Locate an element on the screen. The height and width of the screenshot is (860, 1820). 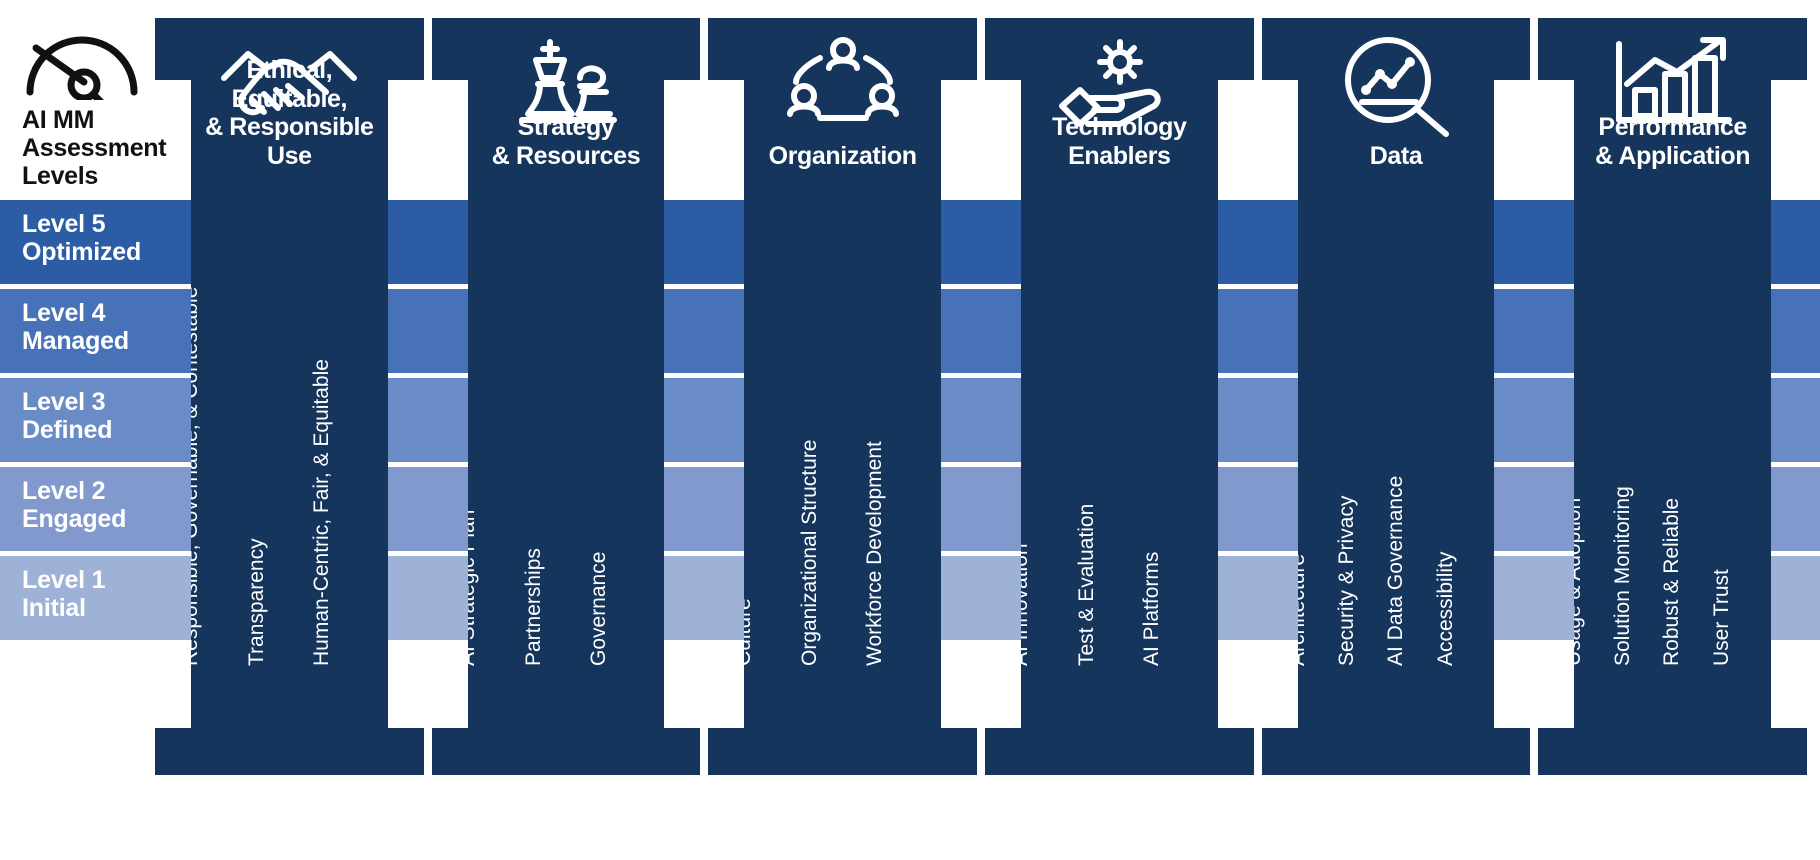
subitem-label: Partnerships is located at coordinates (533, 607).